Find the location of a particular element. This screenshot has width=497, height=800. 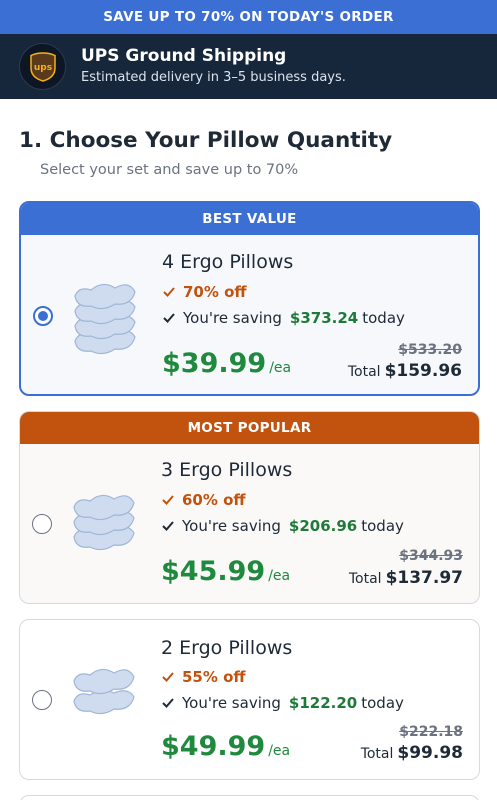

original-price: $344.93 is located at coordinates (431, 556).